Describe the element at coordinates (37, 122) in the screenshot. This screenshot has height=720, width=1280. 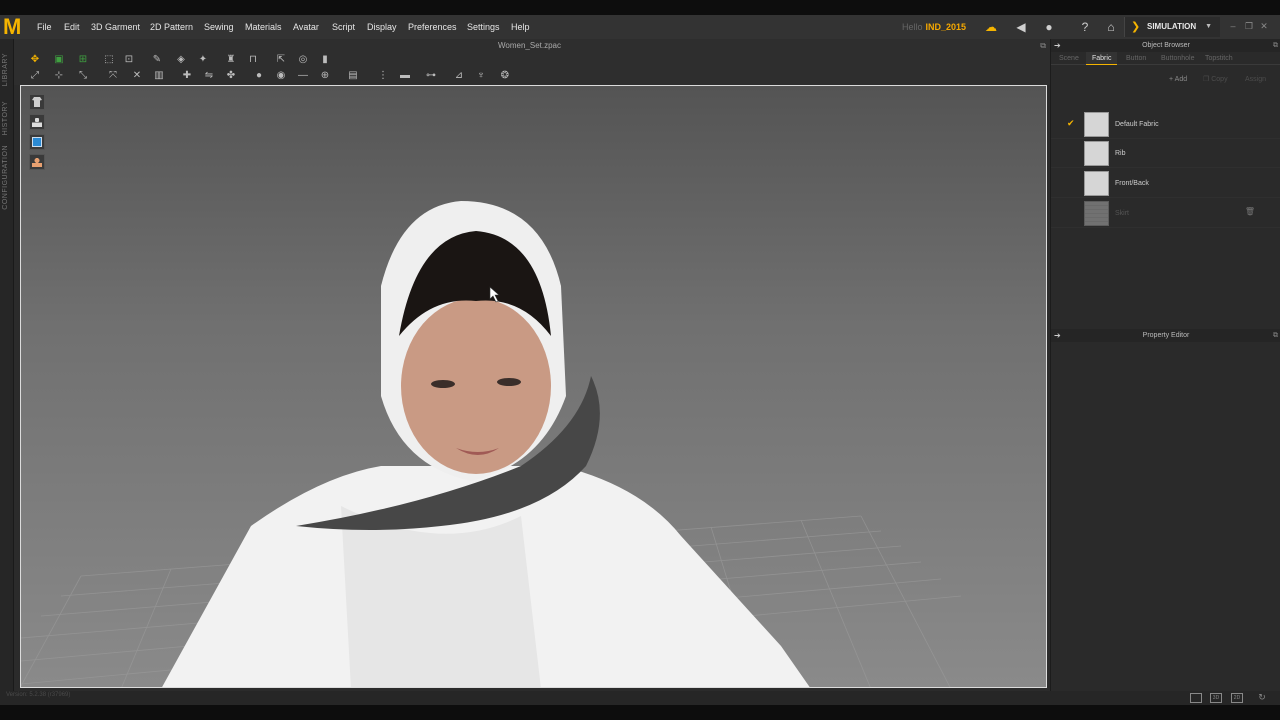
I see `avatar-view-button` at that location.